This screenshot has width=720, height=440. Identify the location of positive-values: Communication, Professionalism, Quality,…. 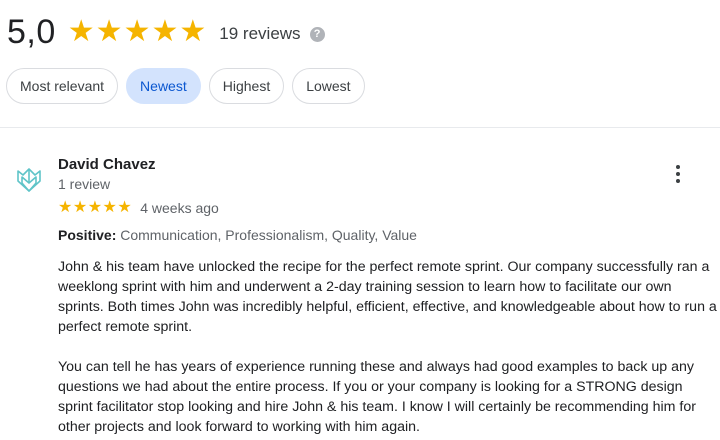
(268, 235).